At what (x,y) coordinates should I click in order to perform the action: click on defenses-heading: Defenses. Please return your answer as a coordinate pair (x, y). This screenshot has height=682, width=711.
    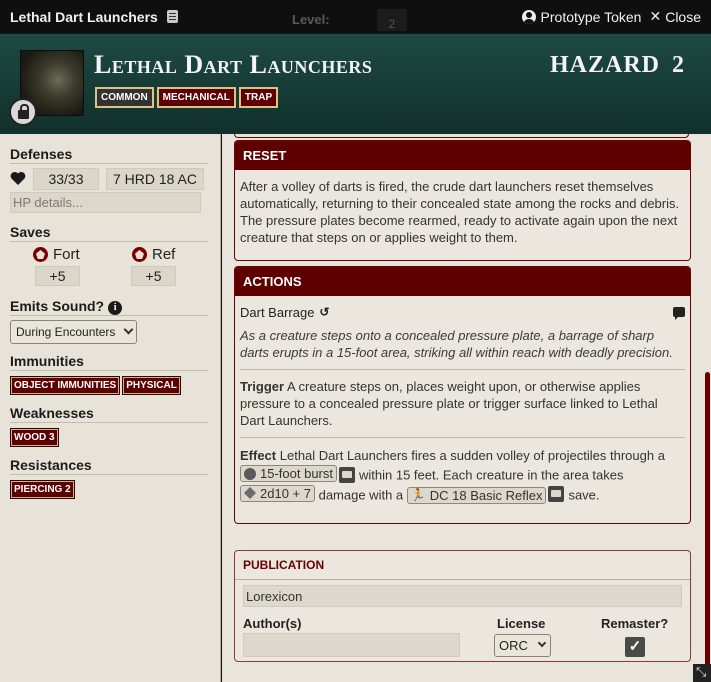
    Looking at the image, I should click on (41, 154).